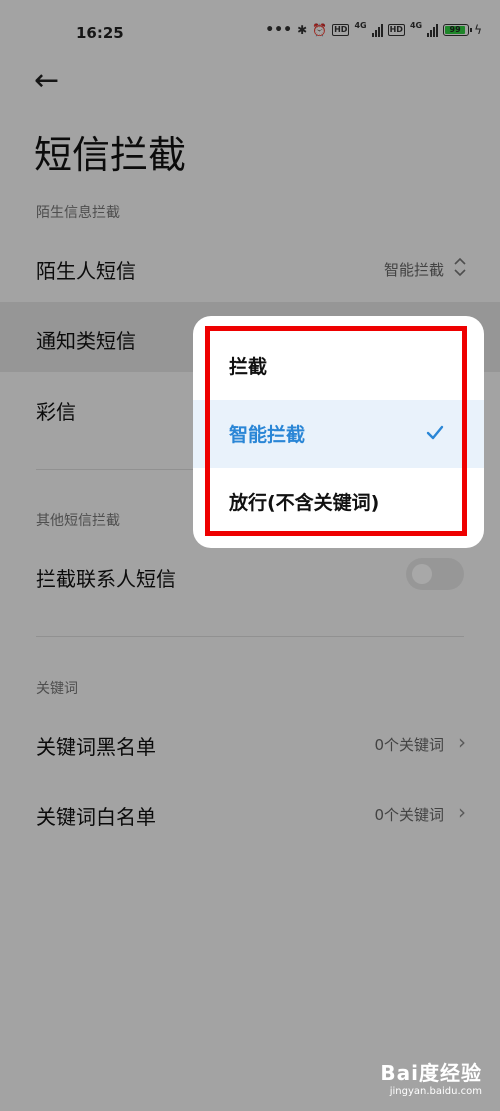 The width and height of the screenshot is (500, 1111). I want to click on watermark-url: jingyan.baidu.com, so click(435, 1091).